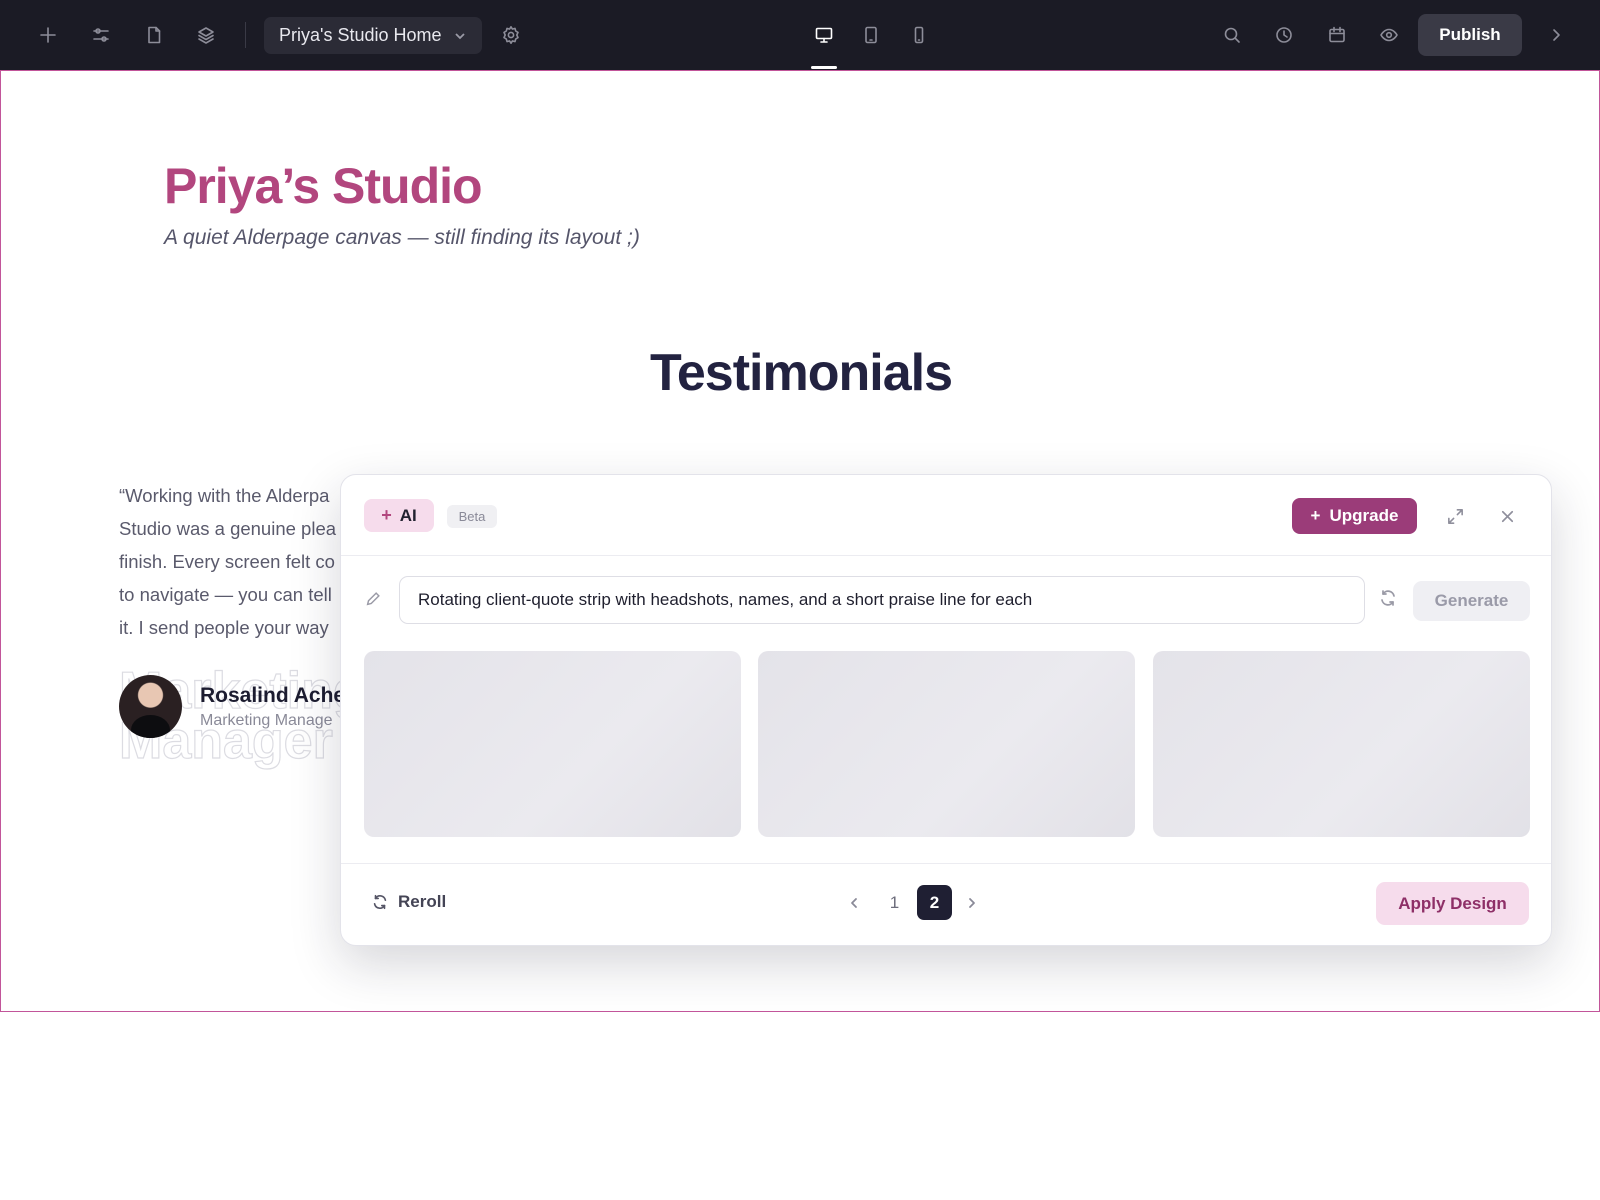  I want to click on publish-button: Publish, so click(1470, 35).